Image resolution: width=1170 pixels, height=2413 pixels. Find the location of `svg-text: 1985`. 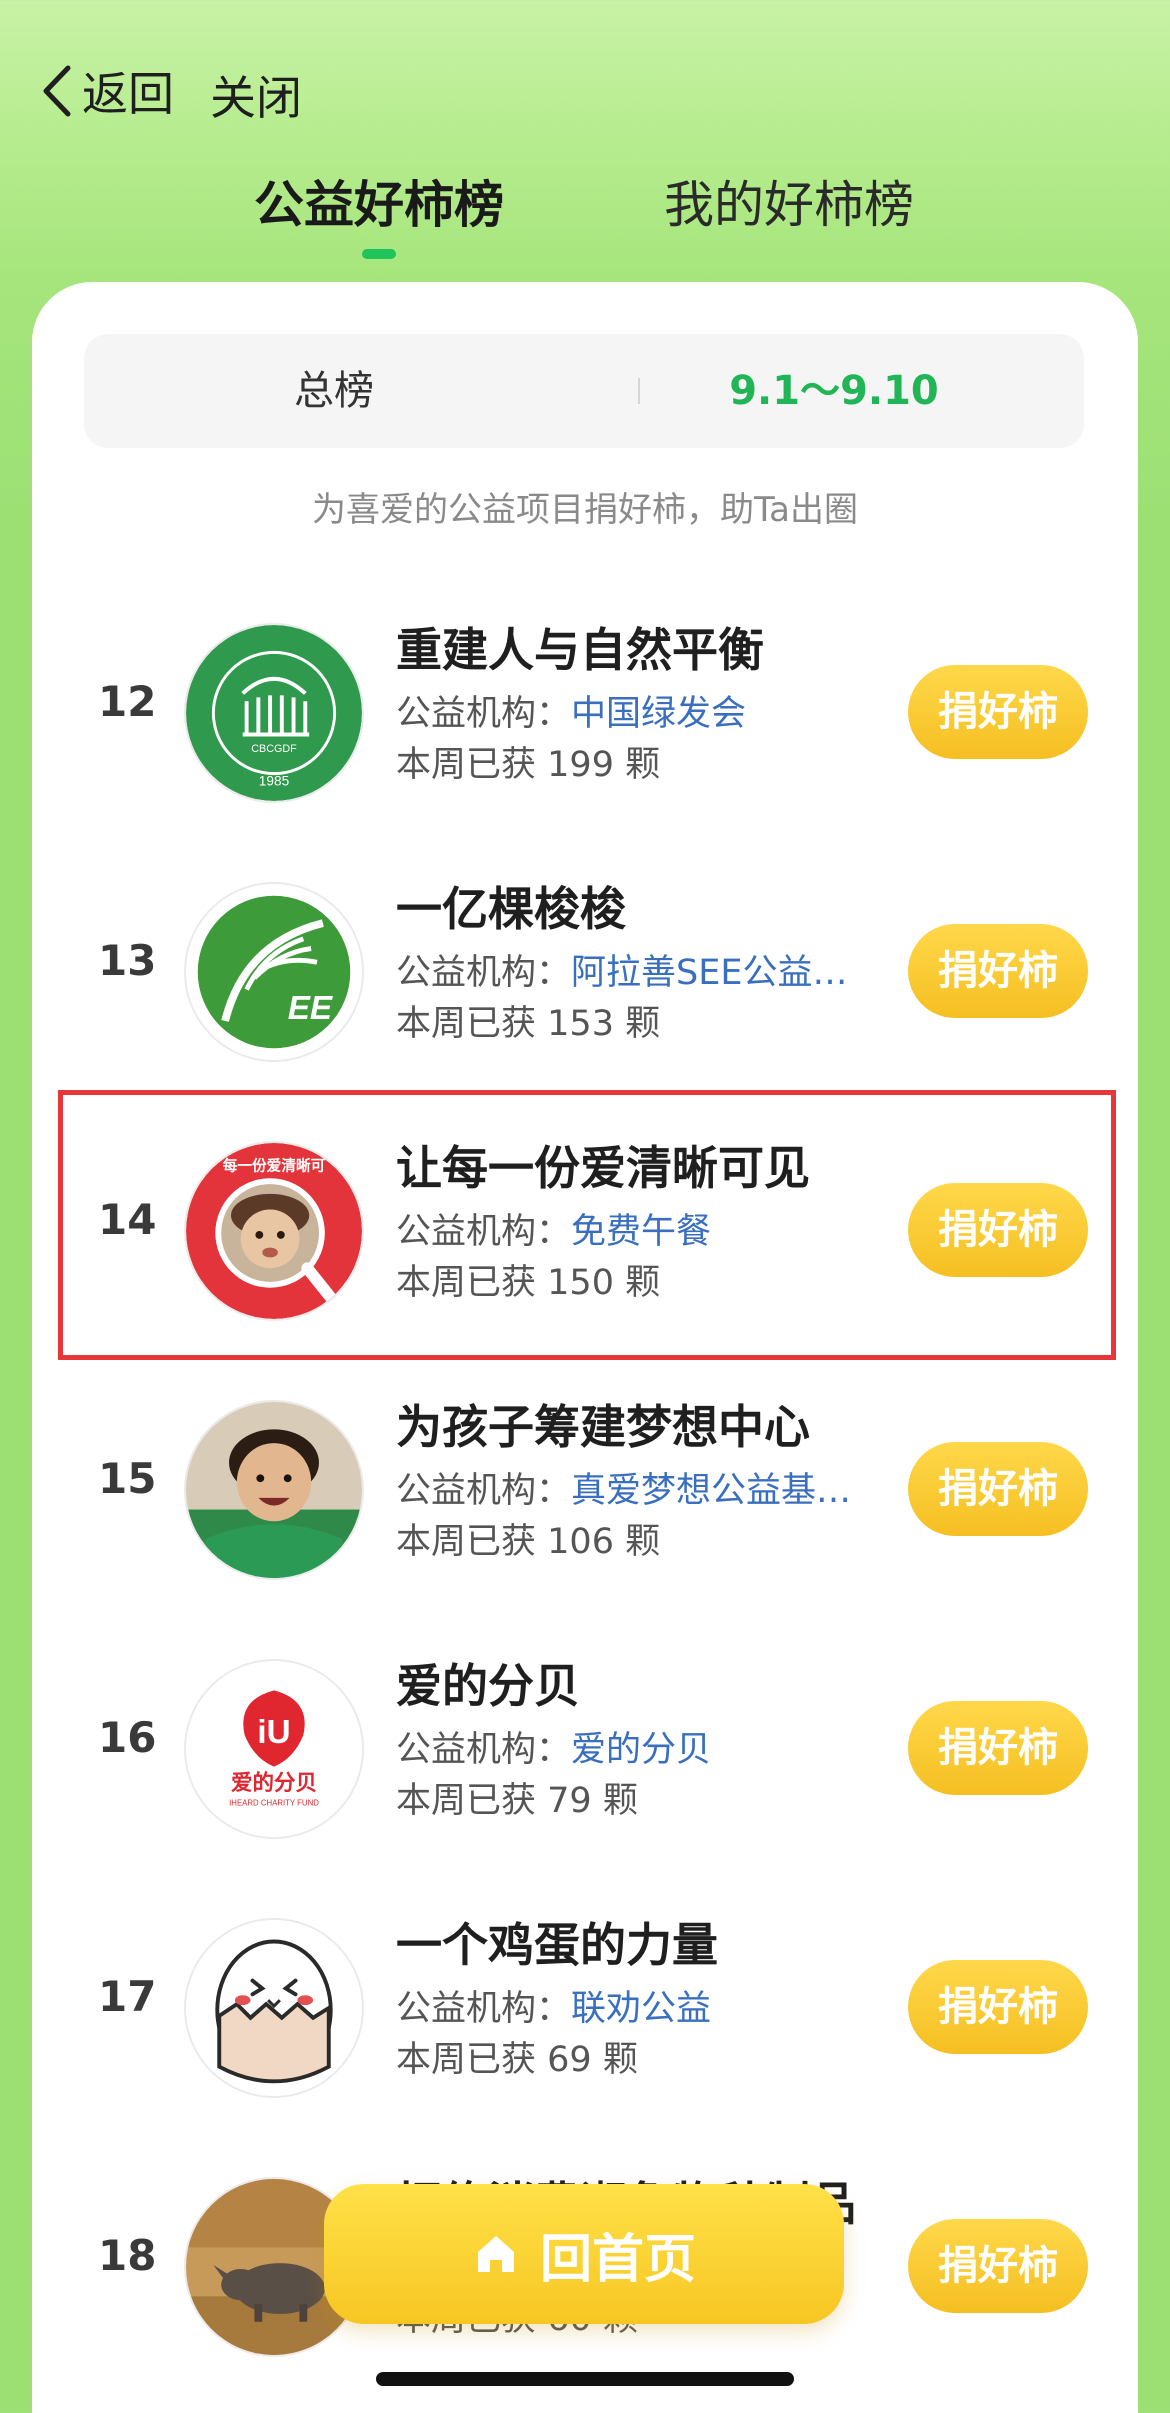

svg-text: 1985 is located at coordinates (274, 780).